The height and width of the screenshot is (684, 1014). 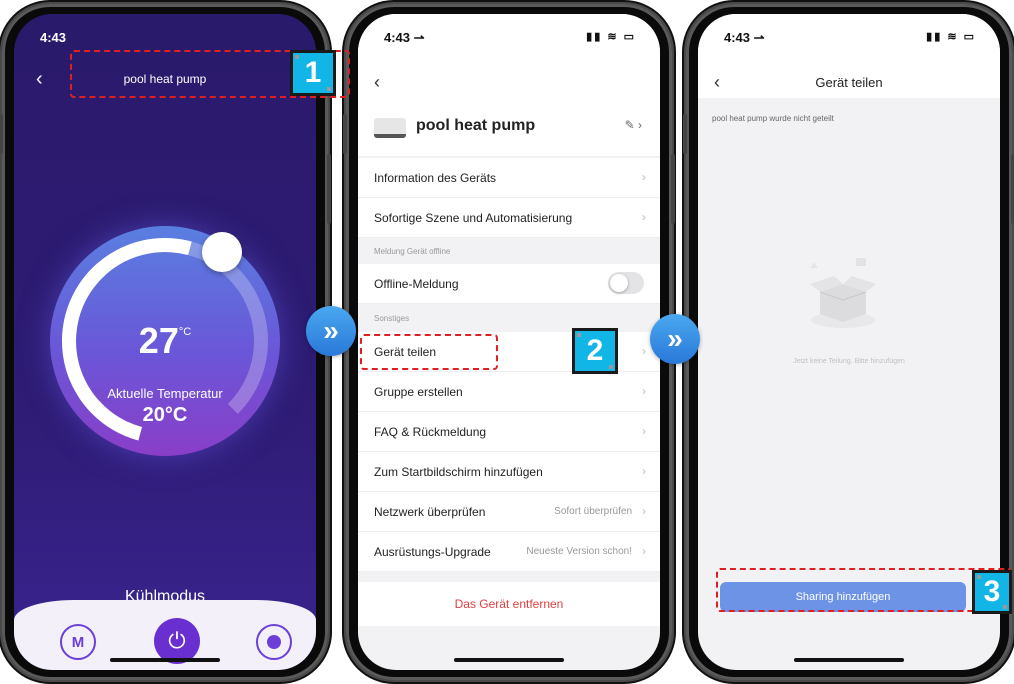 What do you see at coordinates (313, 73) in the screenshot?
I see `step-badge-1: 1` at bounding box center [313, 73].